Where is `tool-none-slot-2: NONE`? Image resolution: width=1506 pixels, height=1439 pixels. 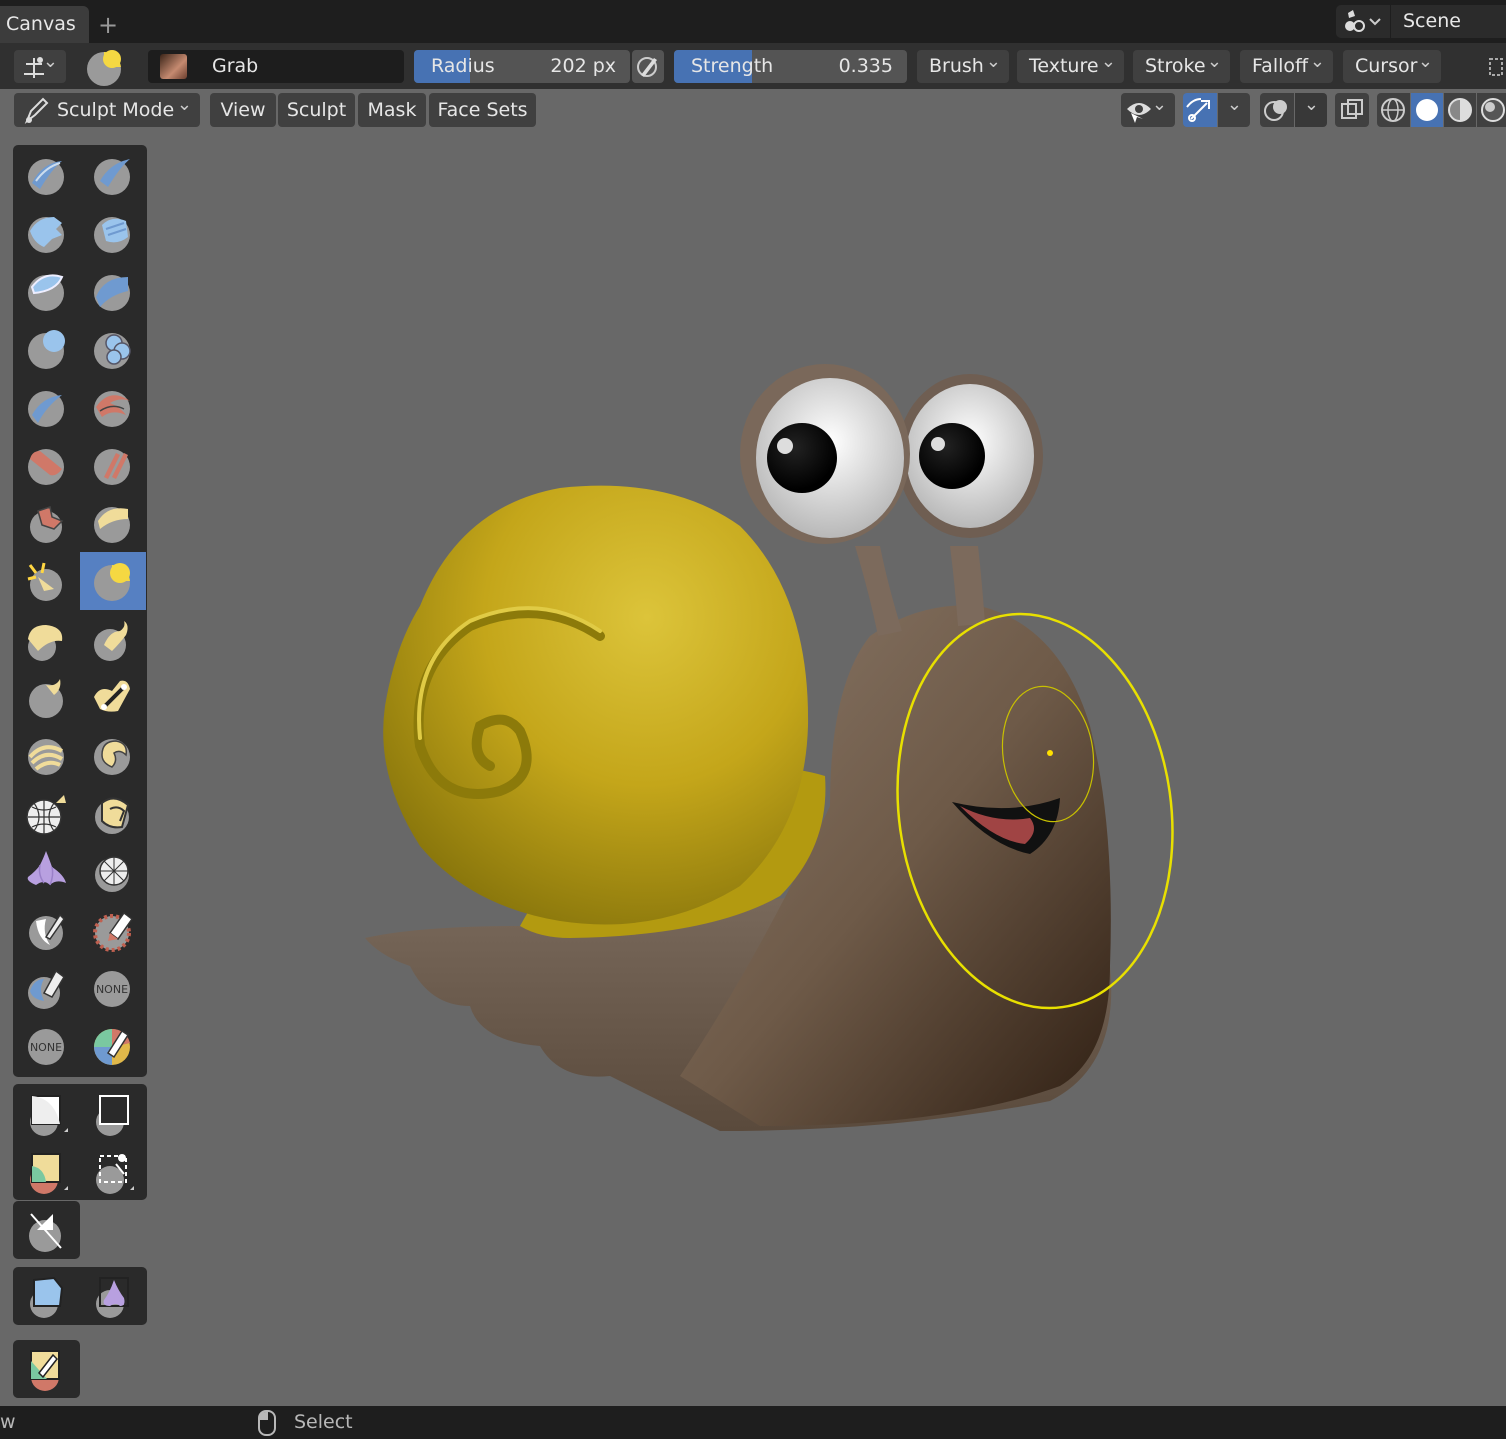 tool-none-slot-2: NONE is located at coordinates (47, 1045).